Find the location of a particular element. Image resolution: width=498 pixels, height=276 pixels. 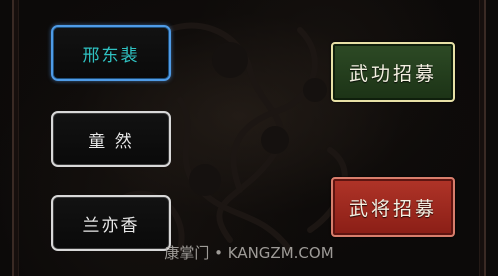

watermark: 康掌门 • KANGZM.COM is located at coordinates (249, 253).